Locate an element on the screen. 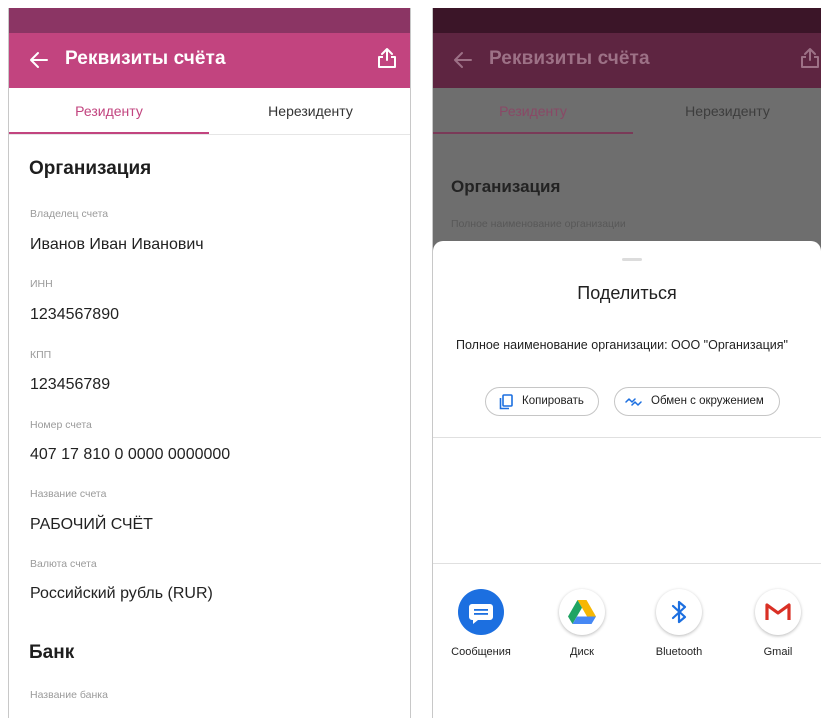 The height and width of the screenshot is (718, 821). section-title-bank: Банк is located at coordinates (52, 652).